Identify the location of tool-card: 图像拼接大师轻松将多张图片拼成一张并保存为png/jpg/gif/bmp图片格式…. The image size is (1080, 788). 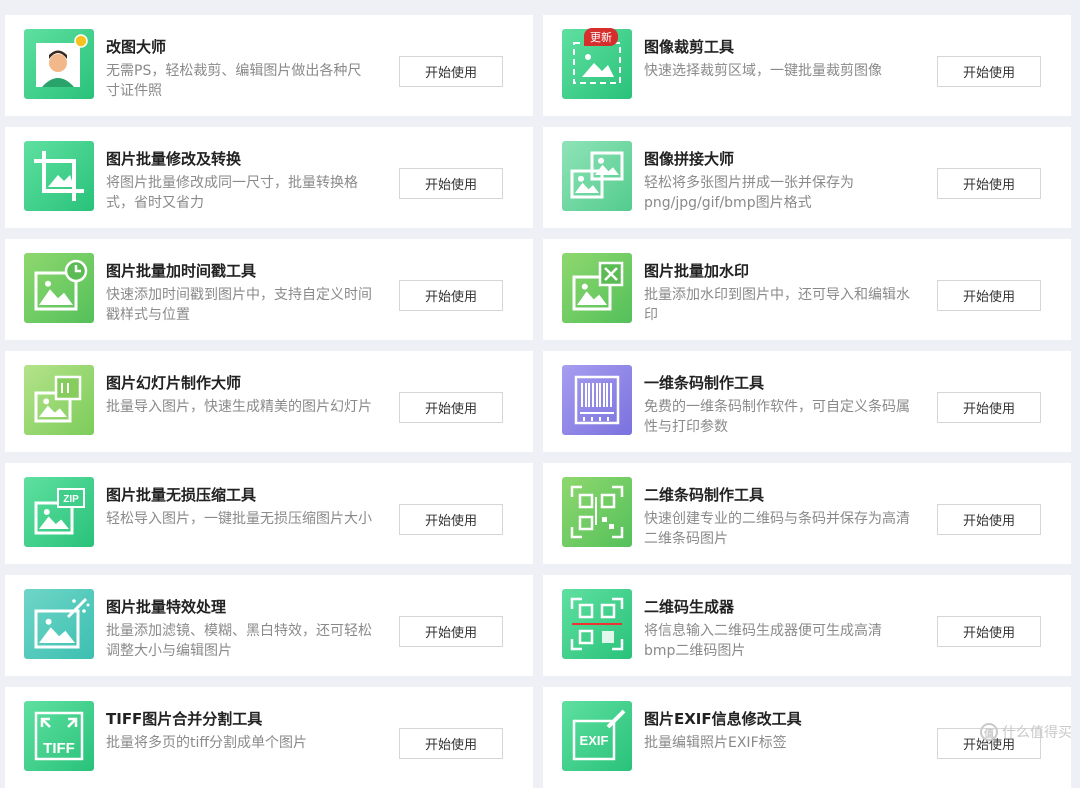
(807, 177).